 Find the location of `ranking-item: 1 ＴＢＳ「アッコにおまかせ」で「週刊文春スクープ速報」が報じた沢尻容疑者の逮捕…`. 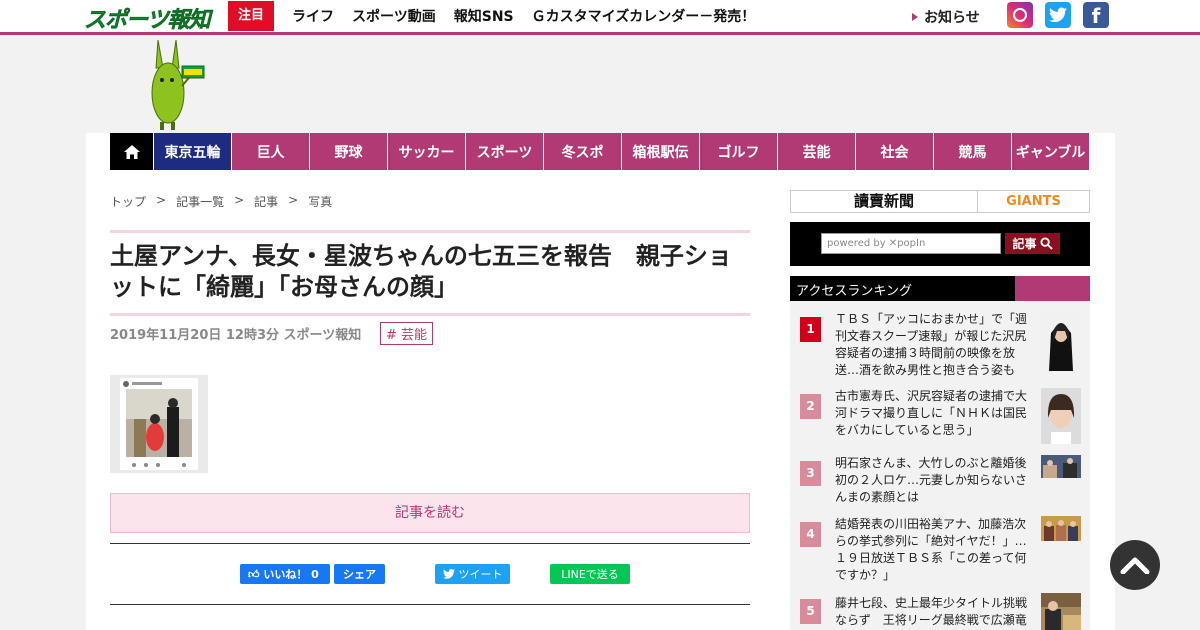

ranking-item: 1 ＴＢＳ「アッコにおまかせ」で「週刊文春スクープ速報」が報じた沢尻容疑者の逮捕… is located at coordinates (940, 346).